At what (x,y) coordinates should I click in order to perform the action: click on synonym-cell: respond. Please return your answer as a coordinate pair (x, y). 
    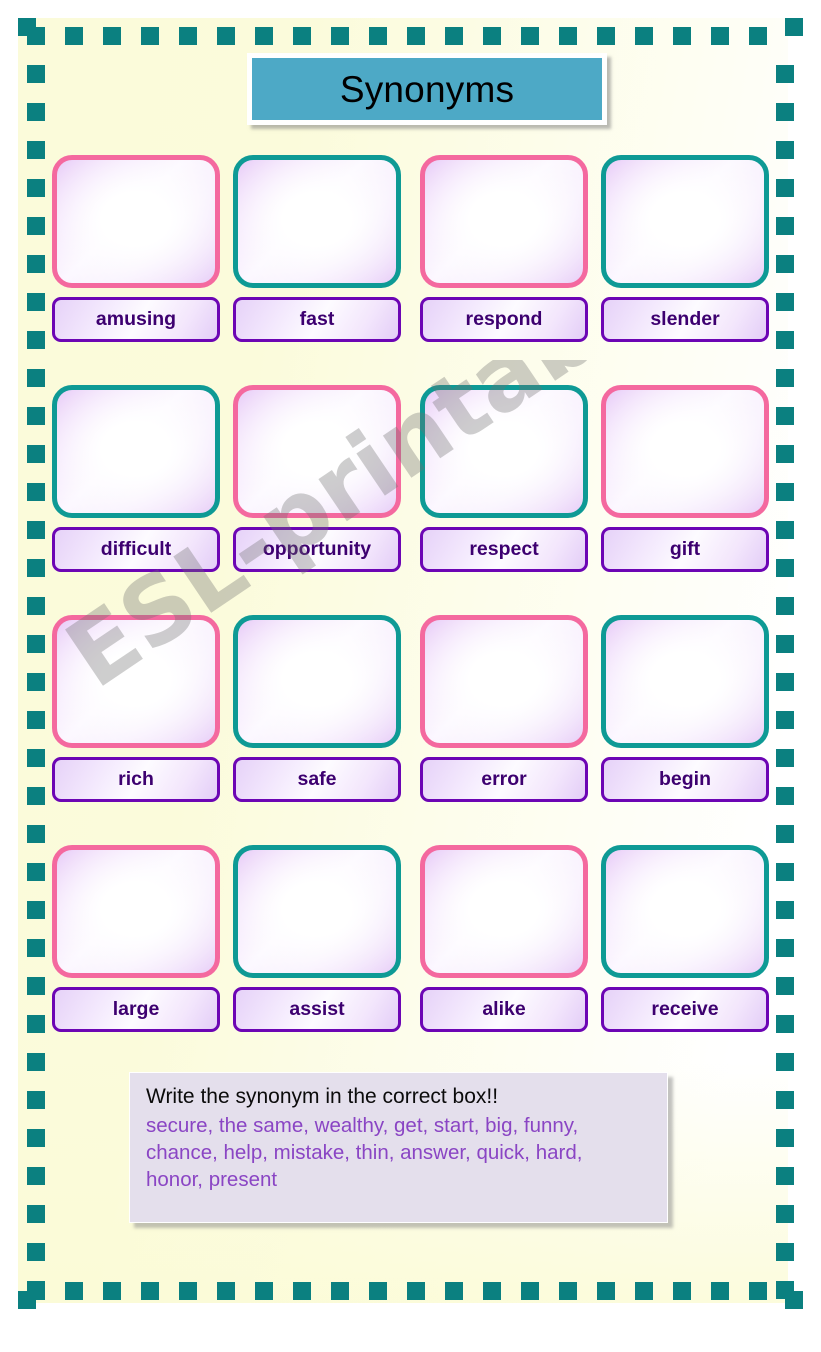
    Looking at the image, I should click on (504, 248).